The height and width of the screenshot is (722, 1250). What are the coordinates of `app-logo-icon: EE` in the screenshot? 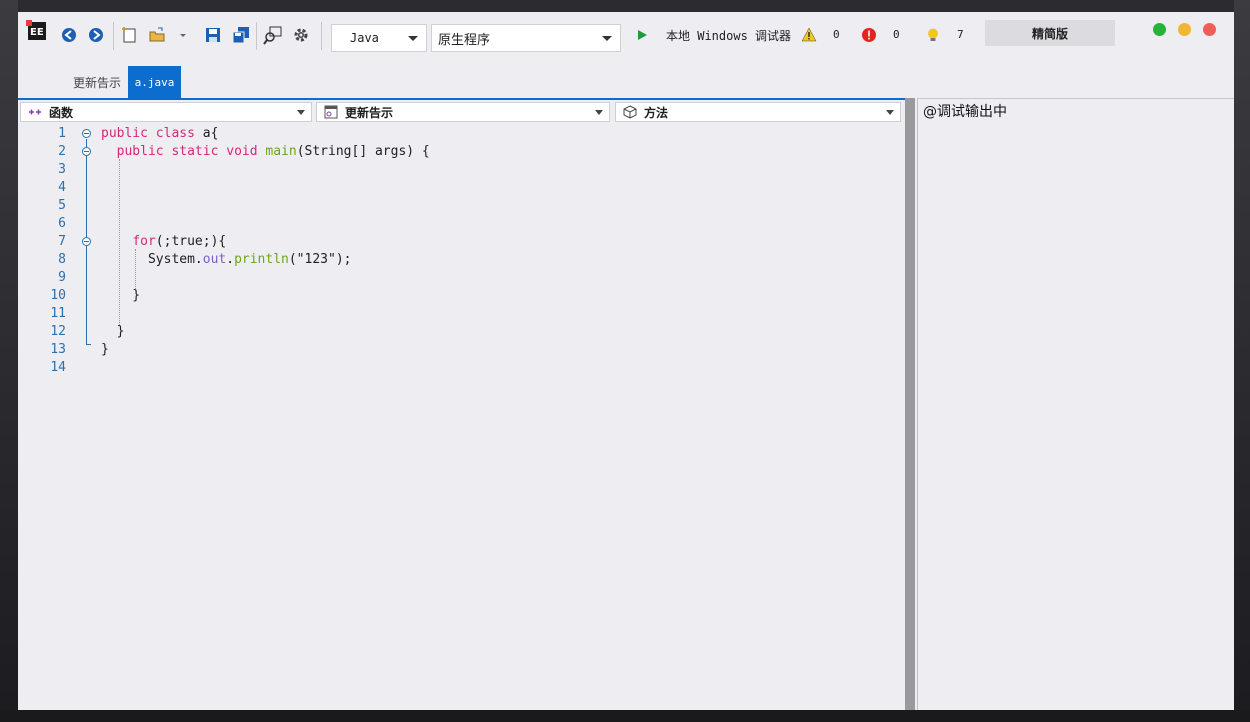 It's located at (37, 31).